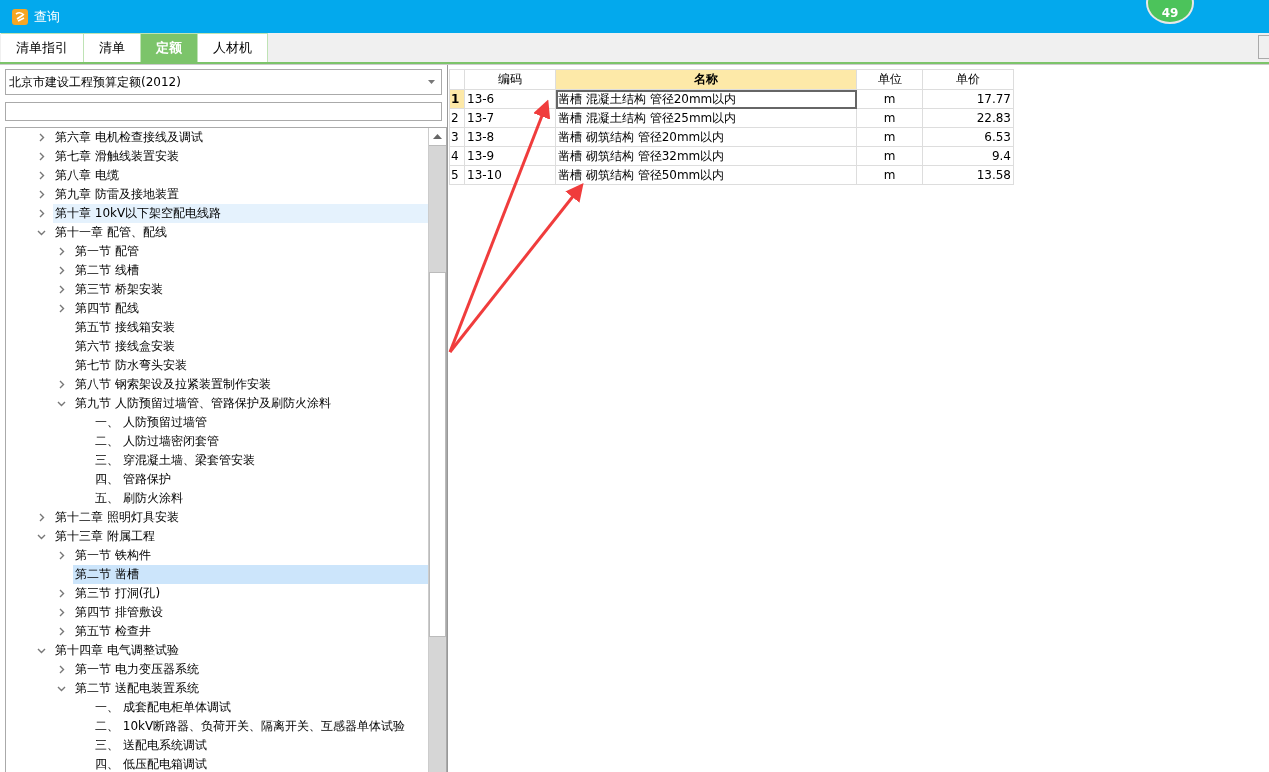 The image size is (1269, 772). Describe the element at coordinates (223, 82) in the screenshot. I see `library-select: 北京市建设工程预算定额(2012)` at that location.